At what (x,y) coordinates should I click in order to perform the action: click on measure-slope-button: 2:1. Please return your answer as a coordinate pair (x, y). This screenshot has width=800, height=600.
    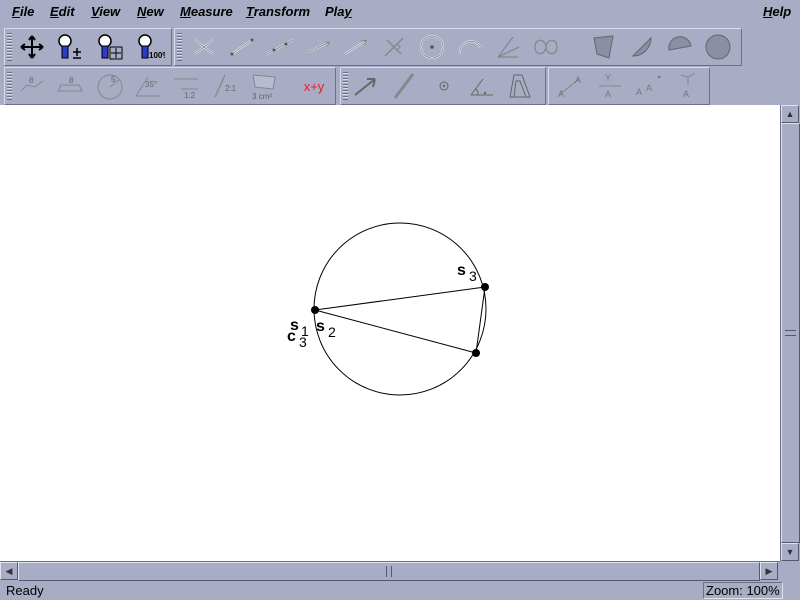
    Looking at the image, I should click on (226, 86).